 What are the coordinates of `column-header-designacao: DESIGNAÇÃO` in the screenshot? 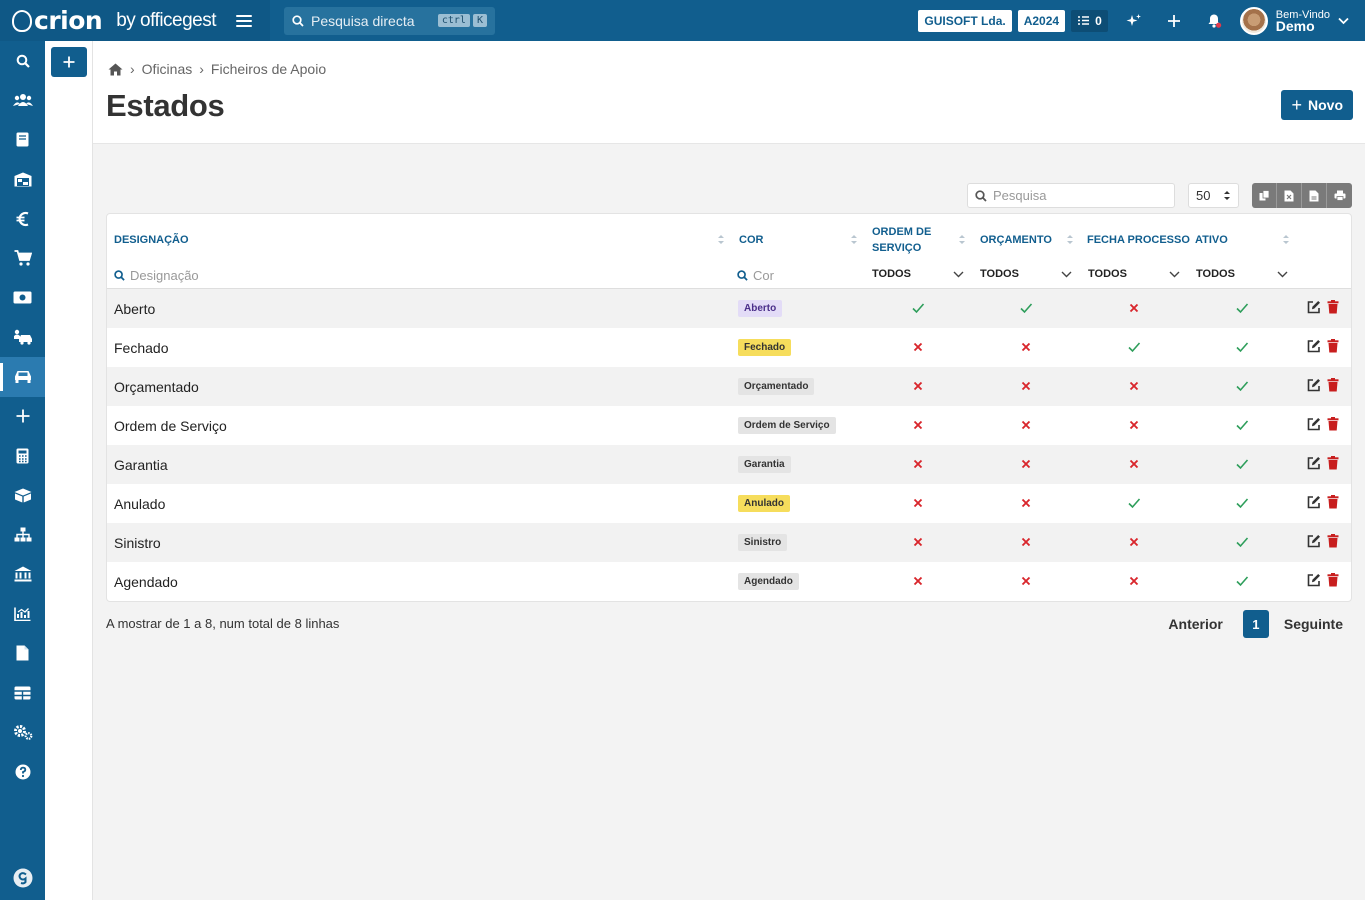 It's located at (151, 240).